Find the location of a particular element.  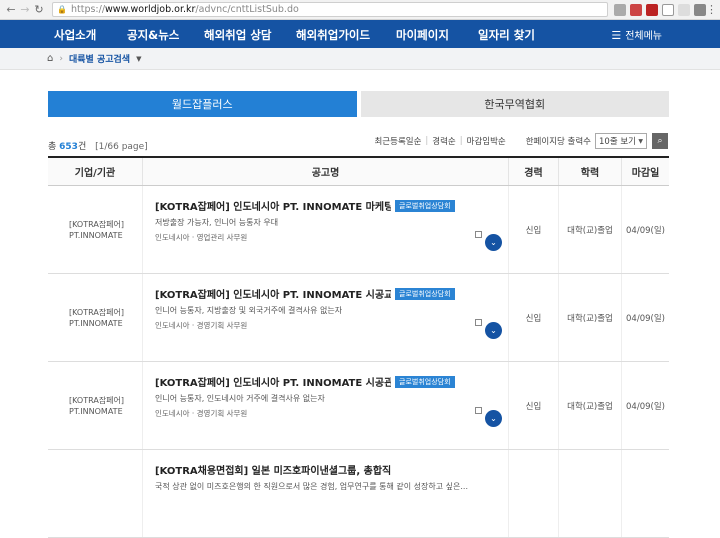

breadcrumb-current: 대륙별 공고검색 is located at coordinates (99, 58).